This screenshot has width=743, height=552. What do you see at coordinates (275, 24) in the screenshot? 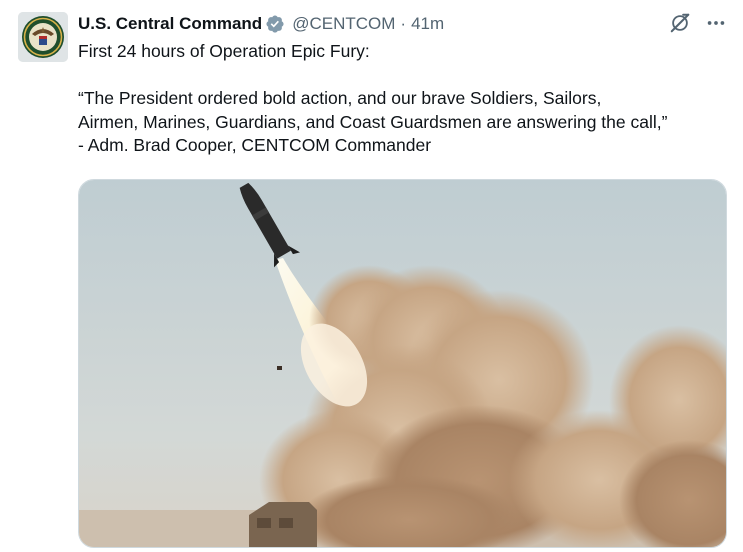
I see `verified-badge-icon` at bounding box center [275, 24].